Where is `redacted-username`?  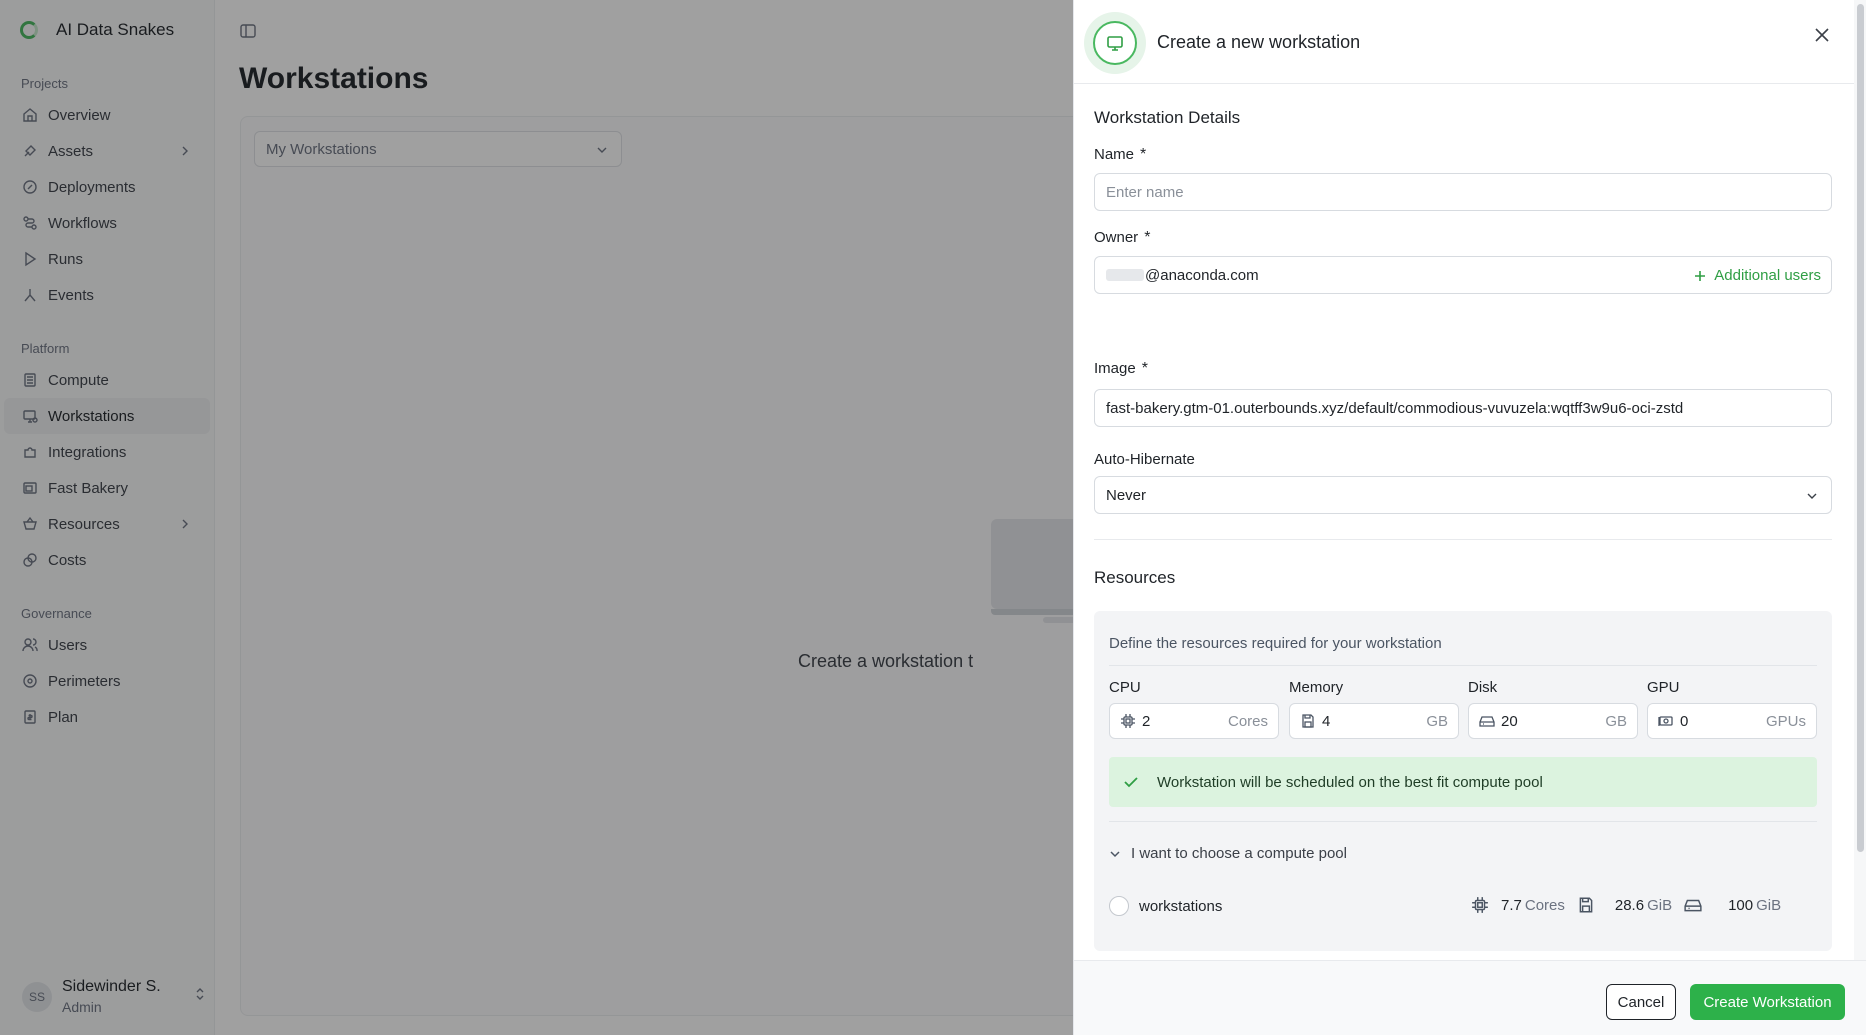 redacted-username is located at coordinates (1125, 275).